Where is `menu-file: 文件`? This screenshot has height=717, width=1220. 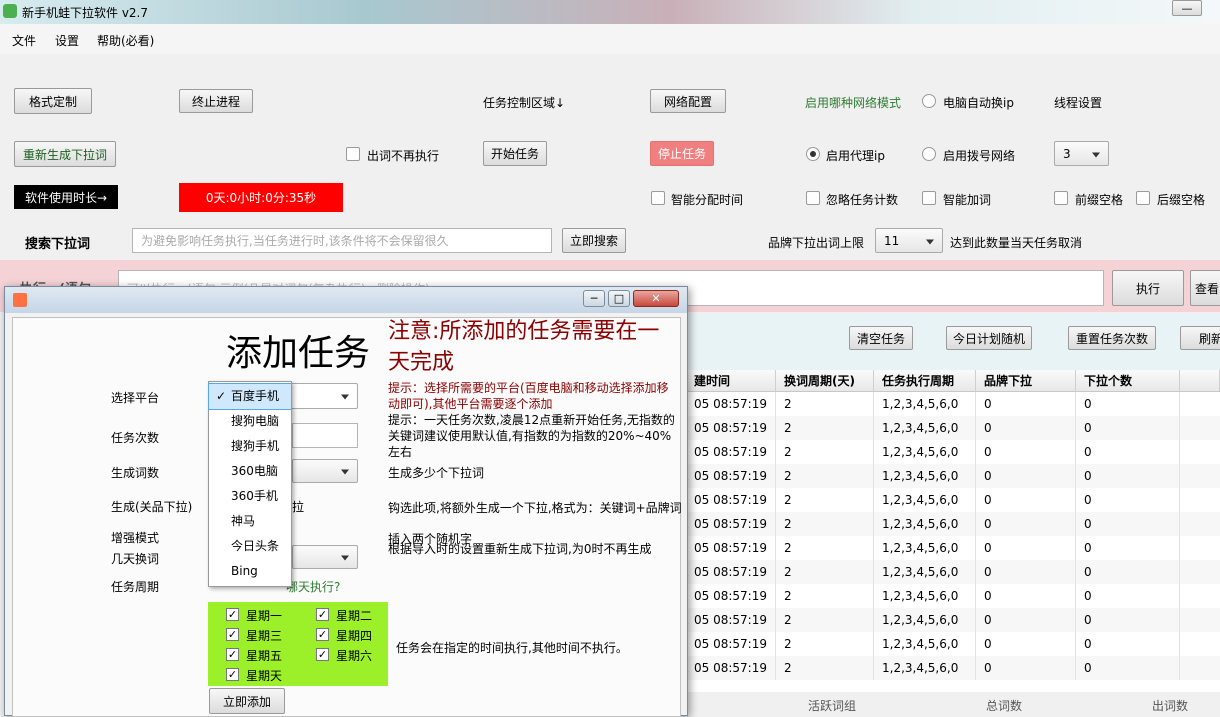
menu-file: 文件 is located at coordinates (24, 40).